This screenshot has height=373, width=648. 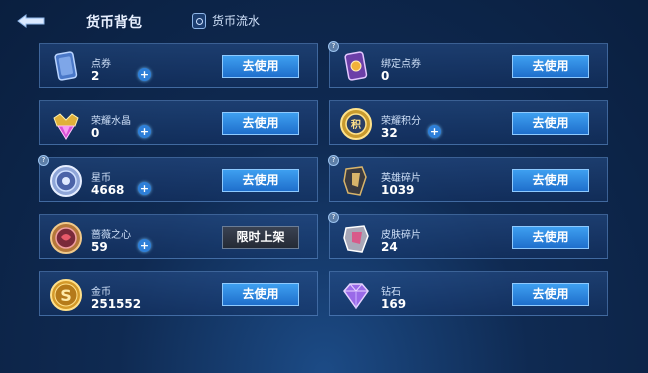 I want to click on currency-card-hero-fragment: ? 英雄碎片 1039 去使用, so click(x=468, y=178).